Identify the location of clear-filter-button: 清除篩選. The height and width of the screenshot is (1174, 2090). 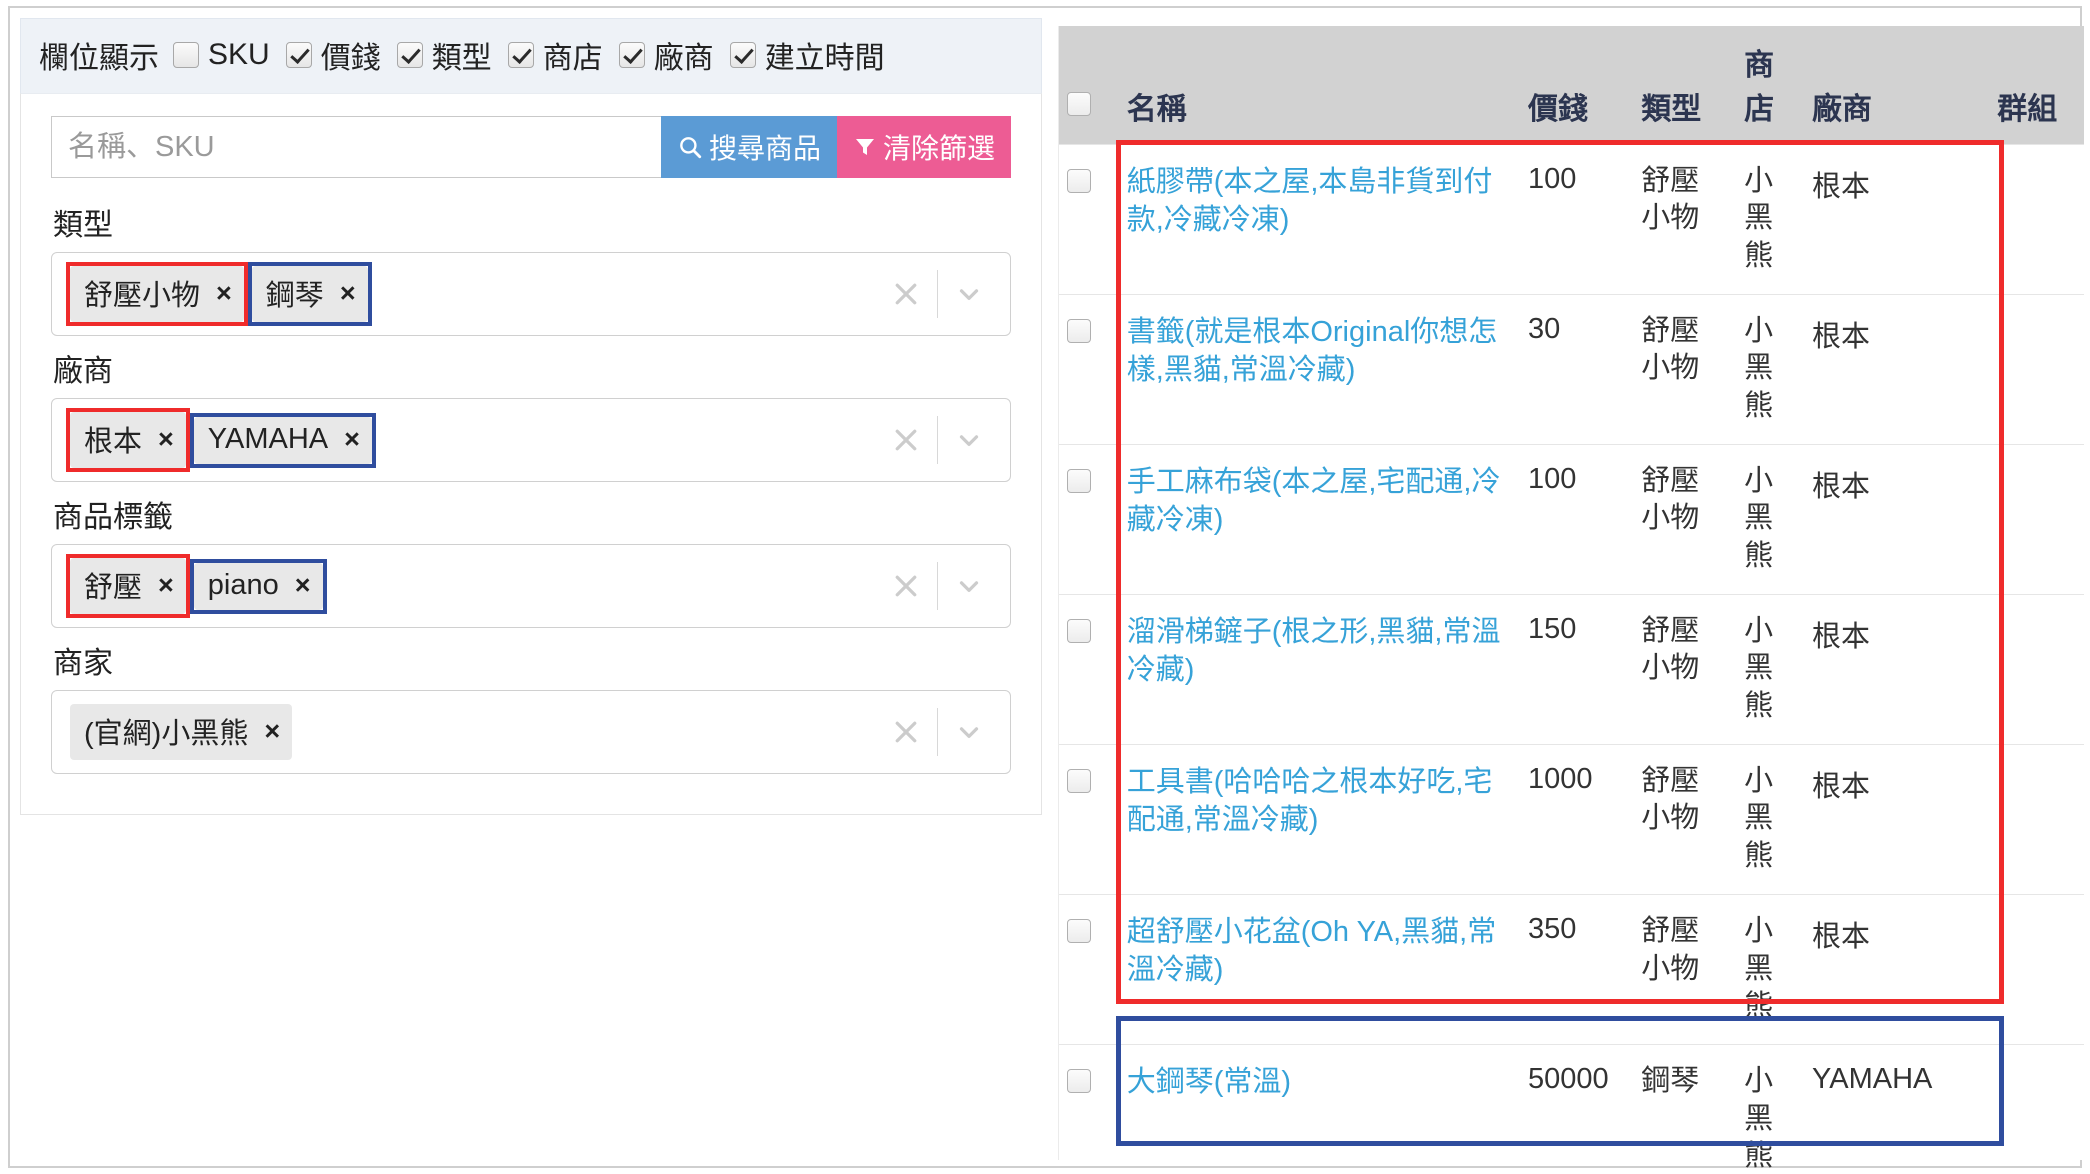
(923, 147).